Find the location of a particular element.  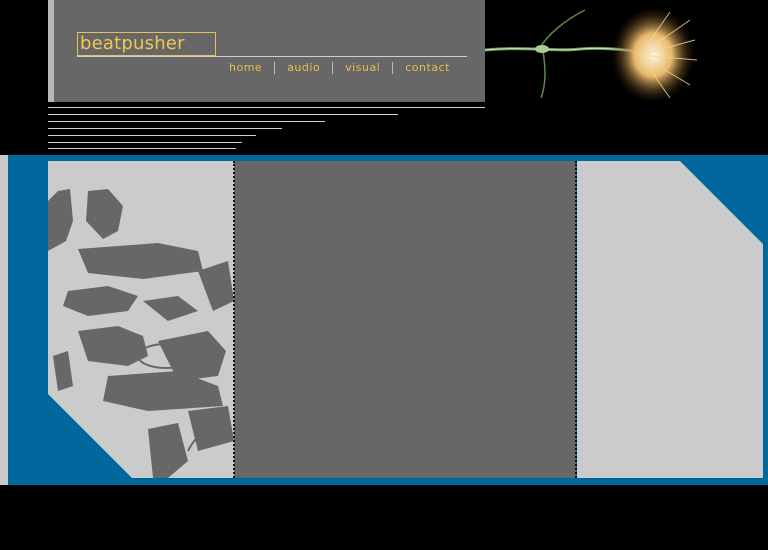

nav-visual-link: visual is located at coordinates (362, 68).